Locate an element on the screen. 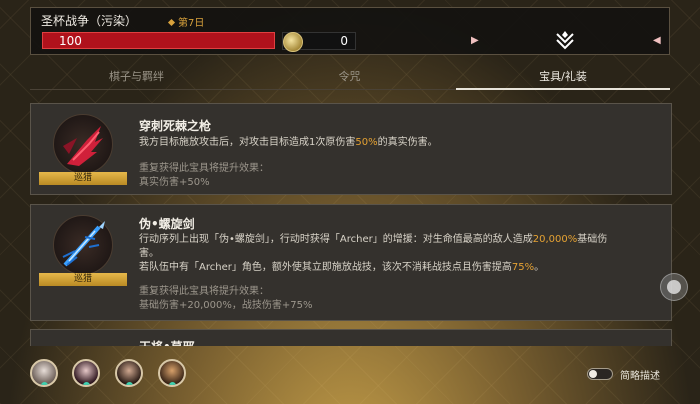 The width and height of the screenshot is (700, 404). coin-icon is located at coordinates (293, 42).